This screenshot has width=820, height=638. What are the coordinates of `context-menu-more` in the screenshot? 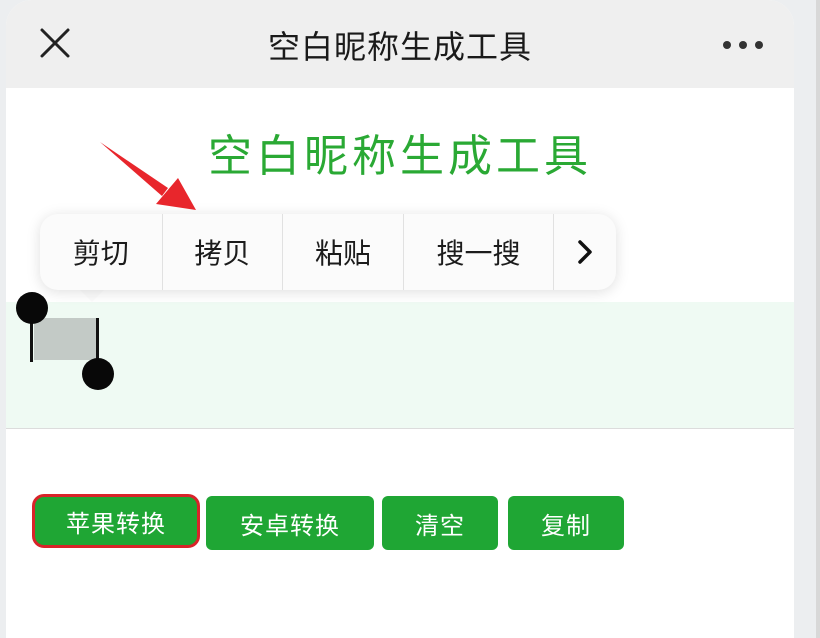 It's located at (585, 252).